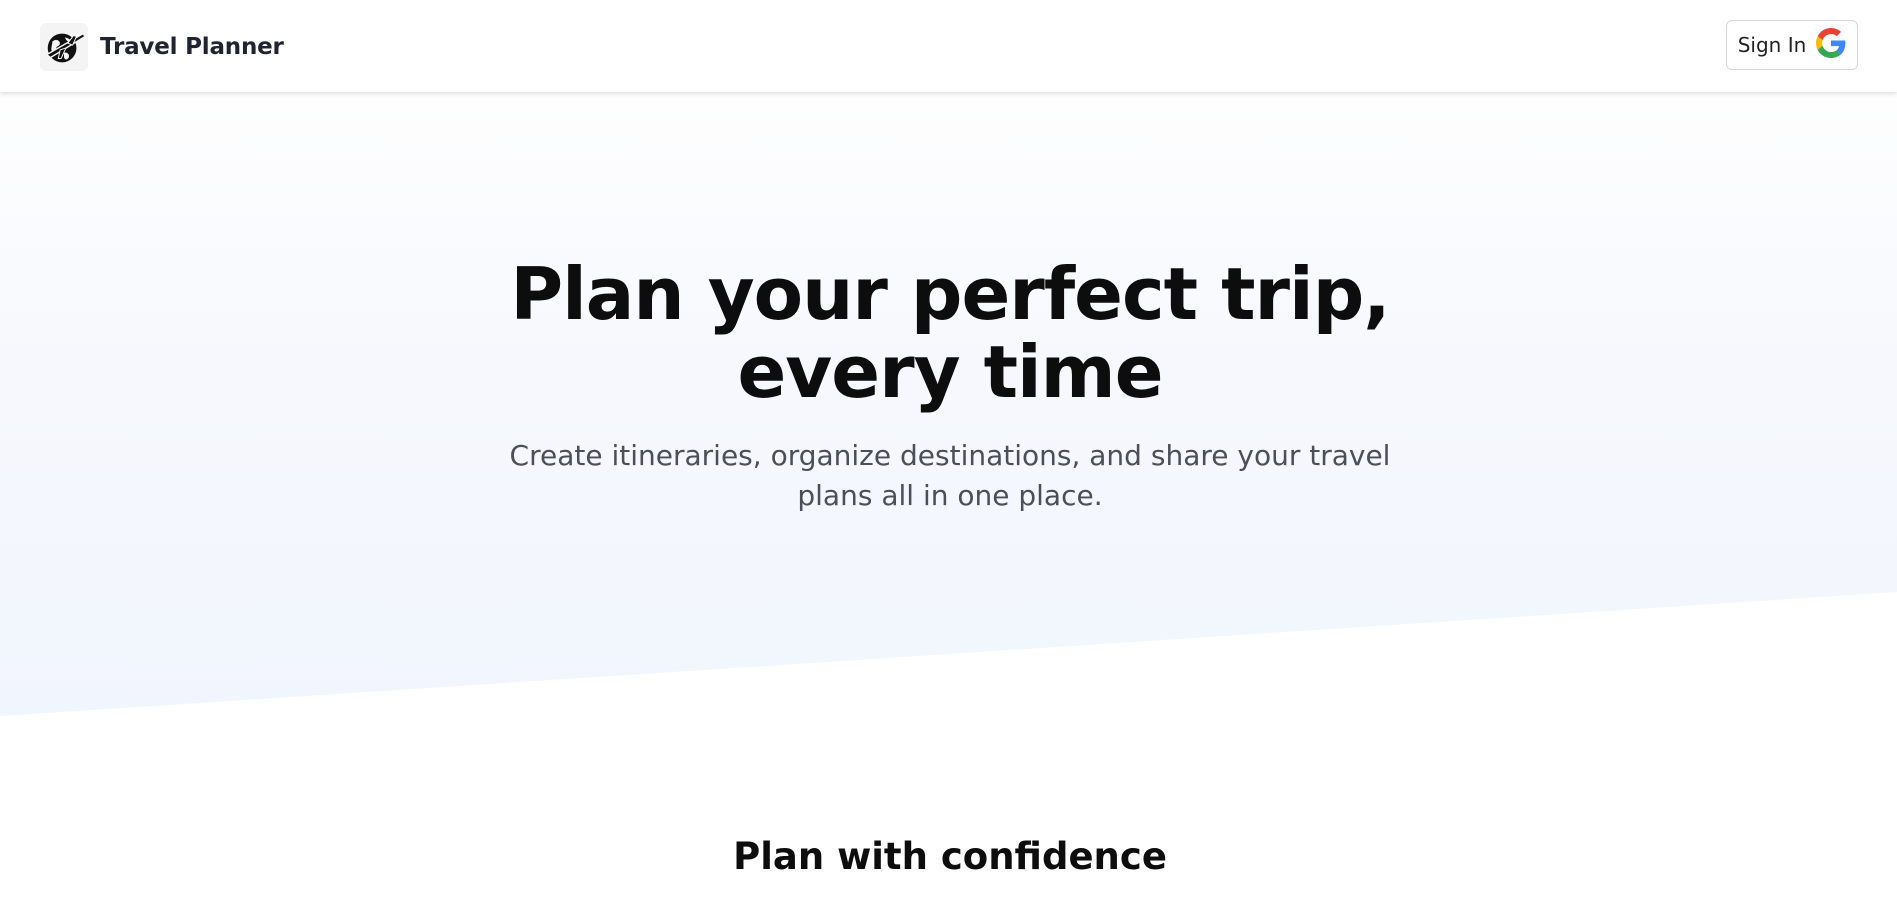 The height and width of the screenshot is (908, 1897). What do you see at coordinates (948, 46) in the screenshot?
I see `top-navbar: Travel Planner Sign In` at bounding box center [948, 46].